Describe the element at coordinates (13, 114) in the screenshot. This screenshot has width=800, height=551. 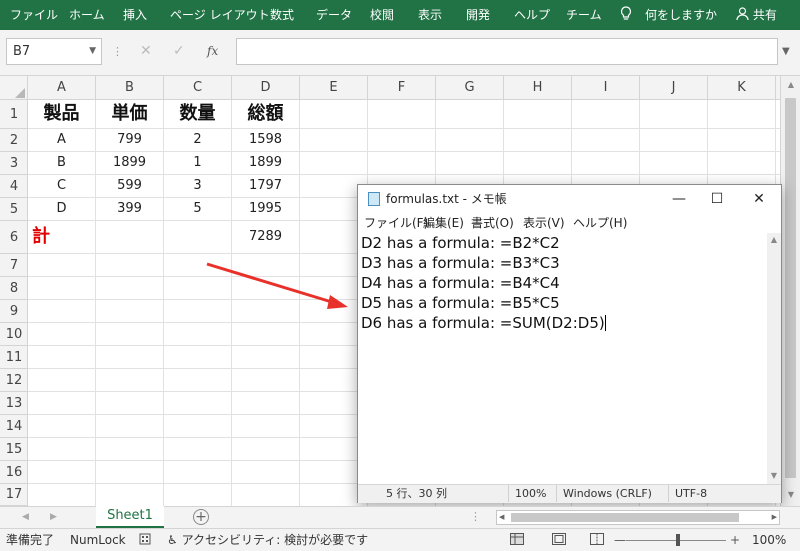
I see `row-header: 1` at that location.